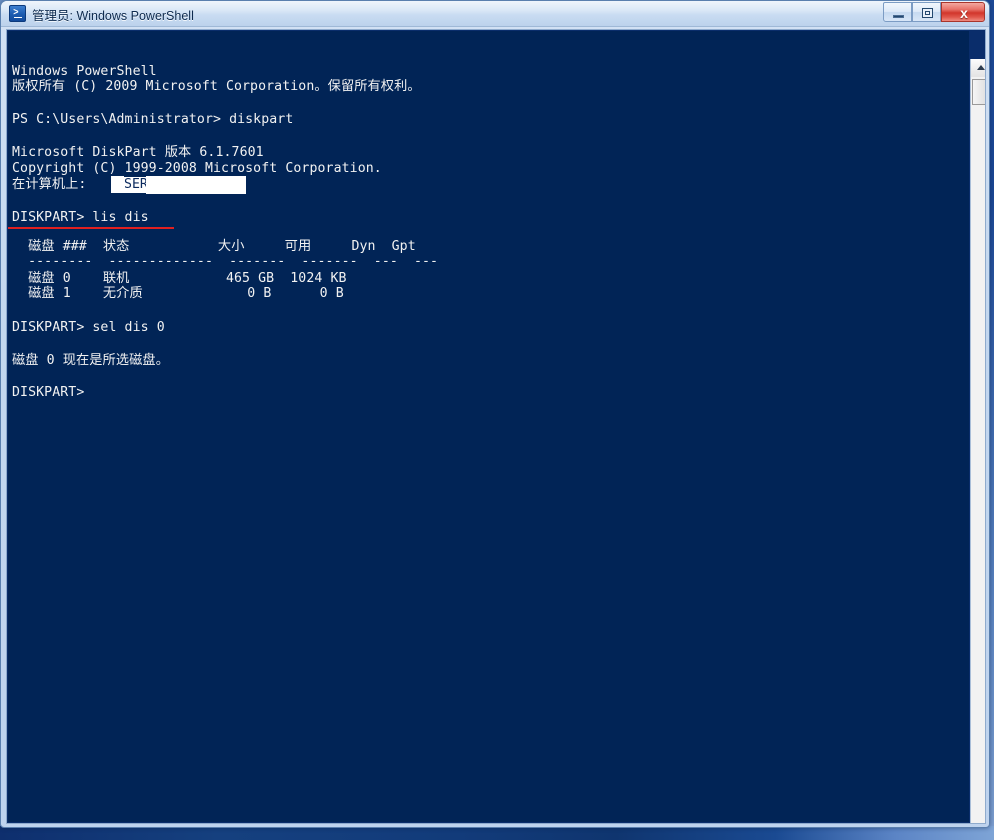  Describe the element at coordinates (91, 228) in the screenshot. I see `red-underline-annotation` at that location.